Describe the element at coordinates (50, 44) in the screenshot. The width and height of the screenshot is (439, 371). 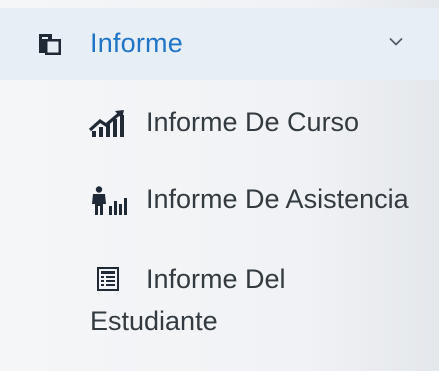
I see `clipboard-copy-icon` at that location.